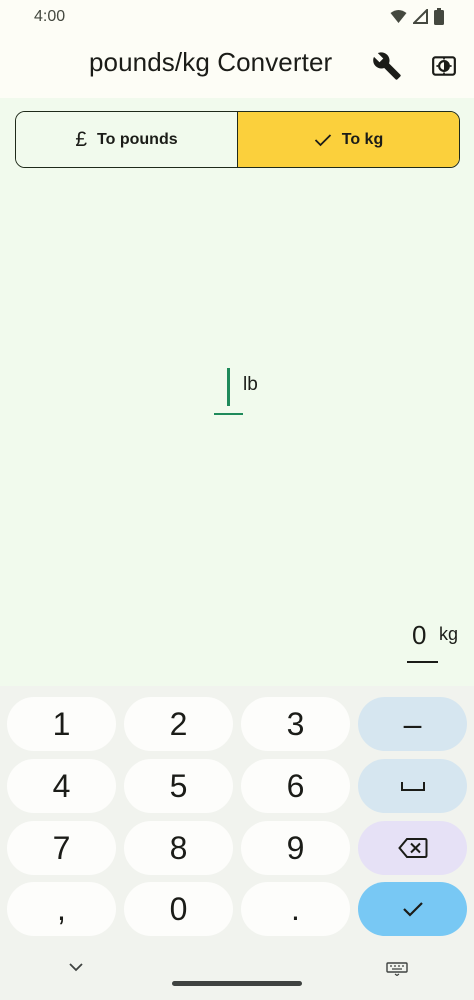 The width and height of the screenshot is (474, 1000). Describe the element at coordinates (61, 909) in the screenshot. I see `key-comma: ,` at that location.